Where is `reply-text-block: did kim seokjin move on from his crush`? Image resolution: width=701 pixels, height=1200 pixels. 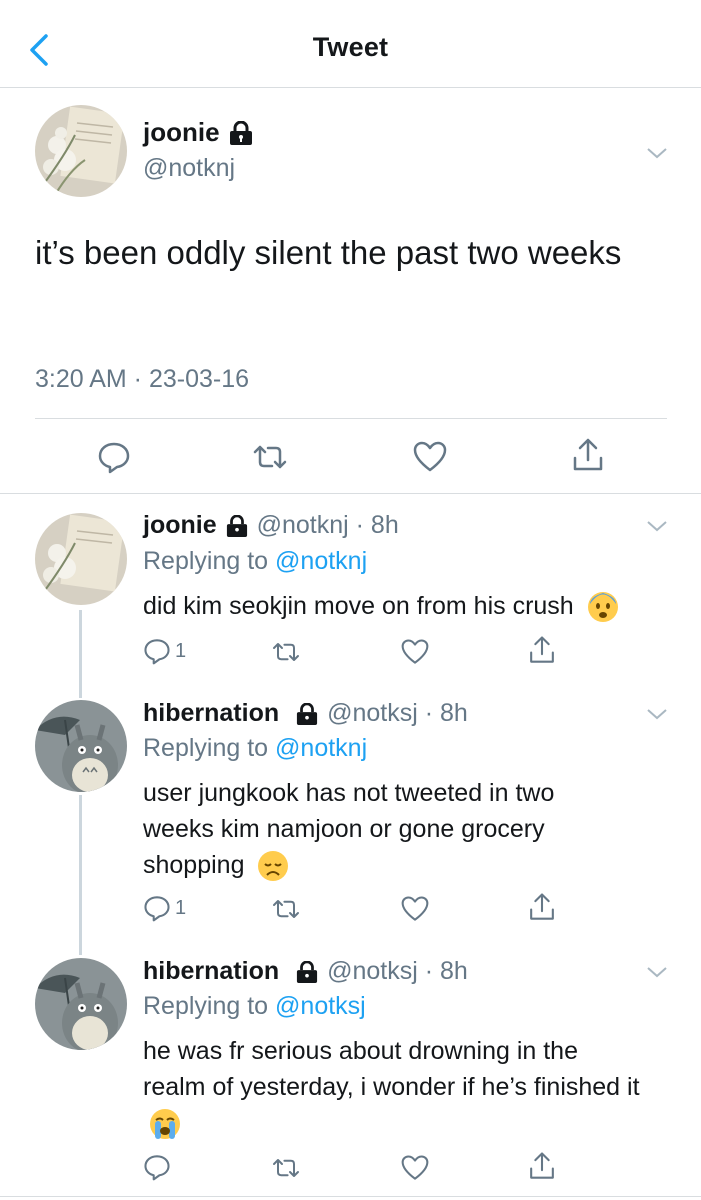 reply-text-block: did kim seokjin move on from his crush is located at coordinates (413, 606).